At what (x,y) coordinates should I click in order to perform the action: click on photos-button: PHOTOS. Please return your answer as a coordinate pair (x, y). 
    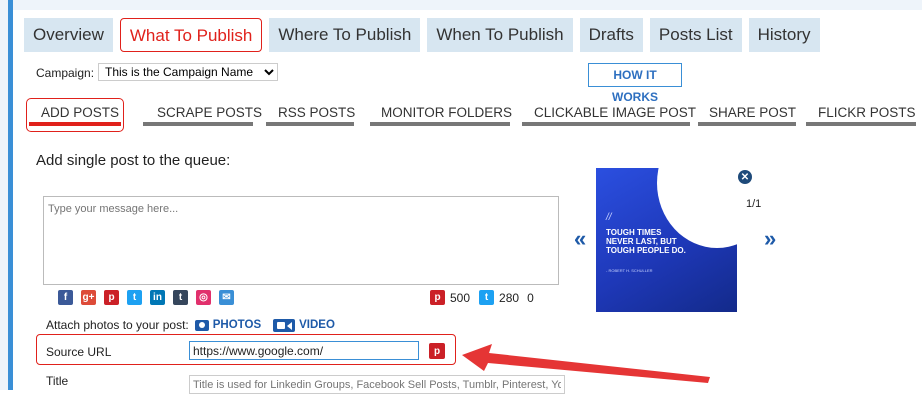
    Looking at the image, I should click on (228, 325).